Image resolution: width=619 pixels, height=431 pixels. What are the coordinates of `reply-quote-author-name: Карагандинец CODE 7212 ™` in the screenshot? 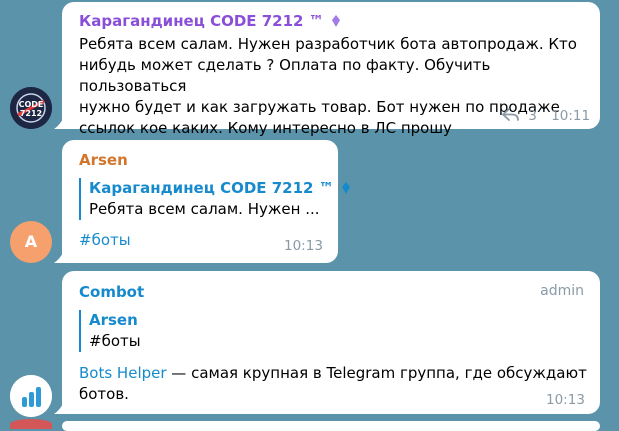 It's located at (211, 188).